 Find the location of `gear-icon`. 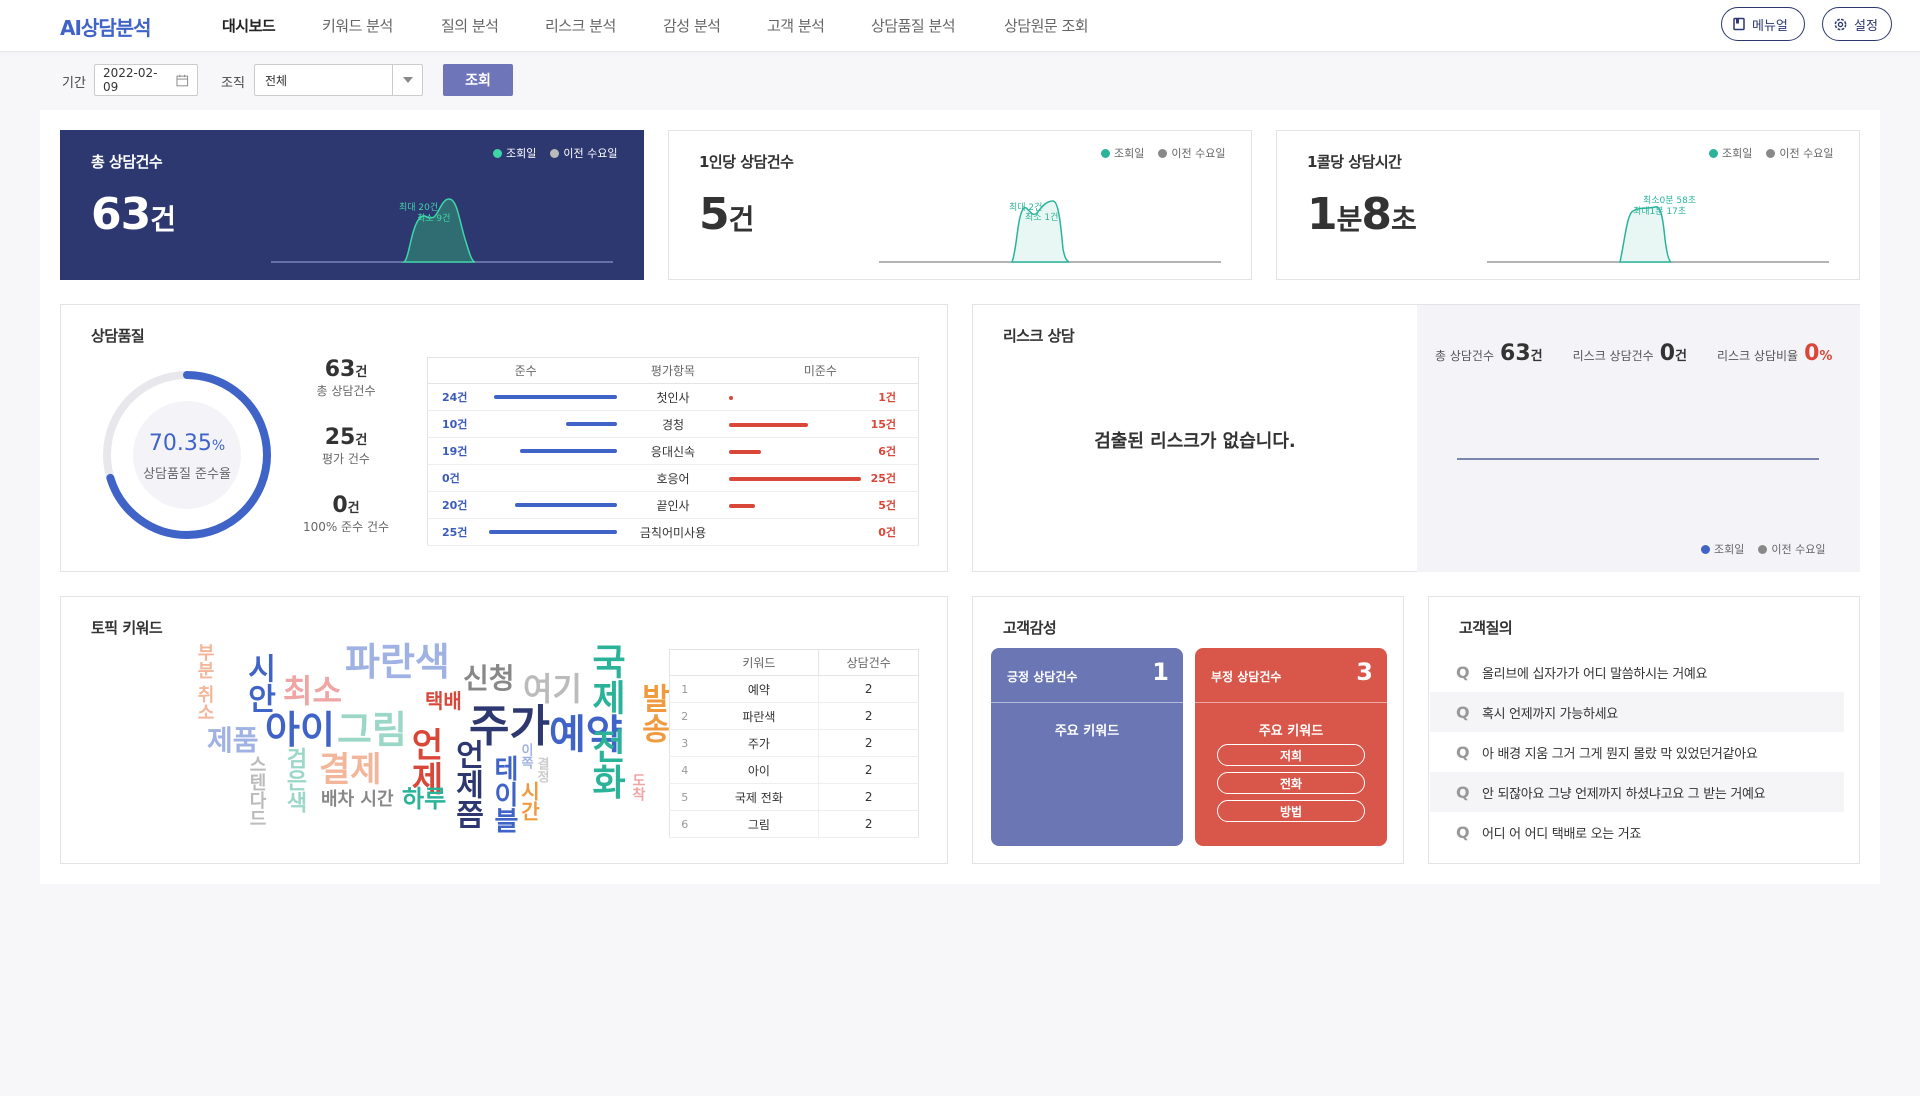

gear-icon is located at coordinates (1840, 24).